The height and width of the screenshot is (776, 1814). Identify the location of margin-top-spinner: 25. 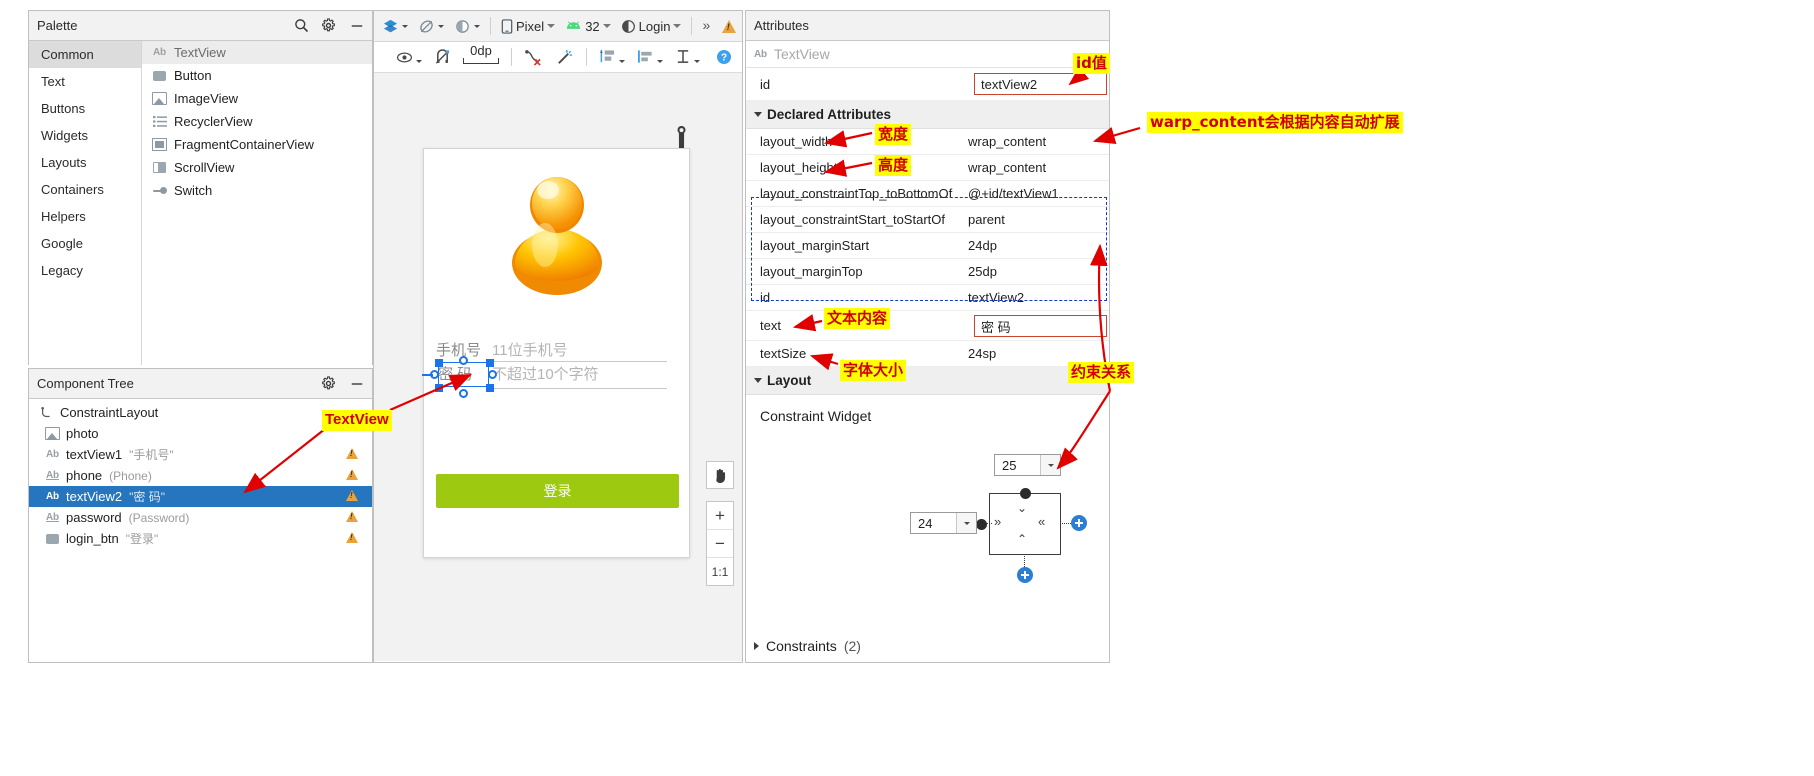
(1027, 465).